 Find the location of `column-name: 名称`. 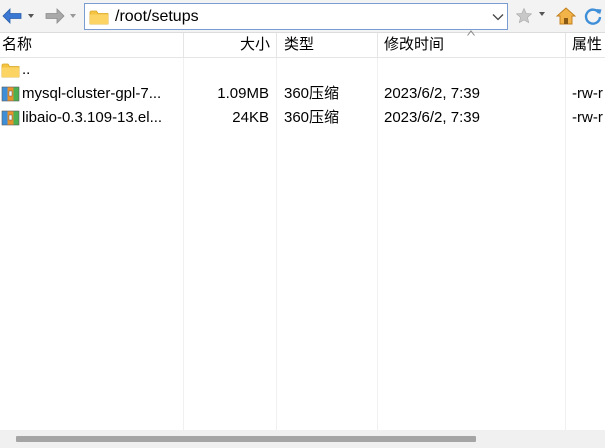

column-name: 名称 is located at coordinates (17, 45).